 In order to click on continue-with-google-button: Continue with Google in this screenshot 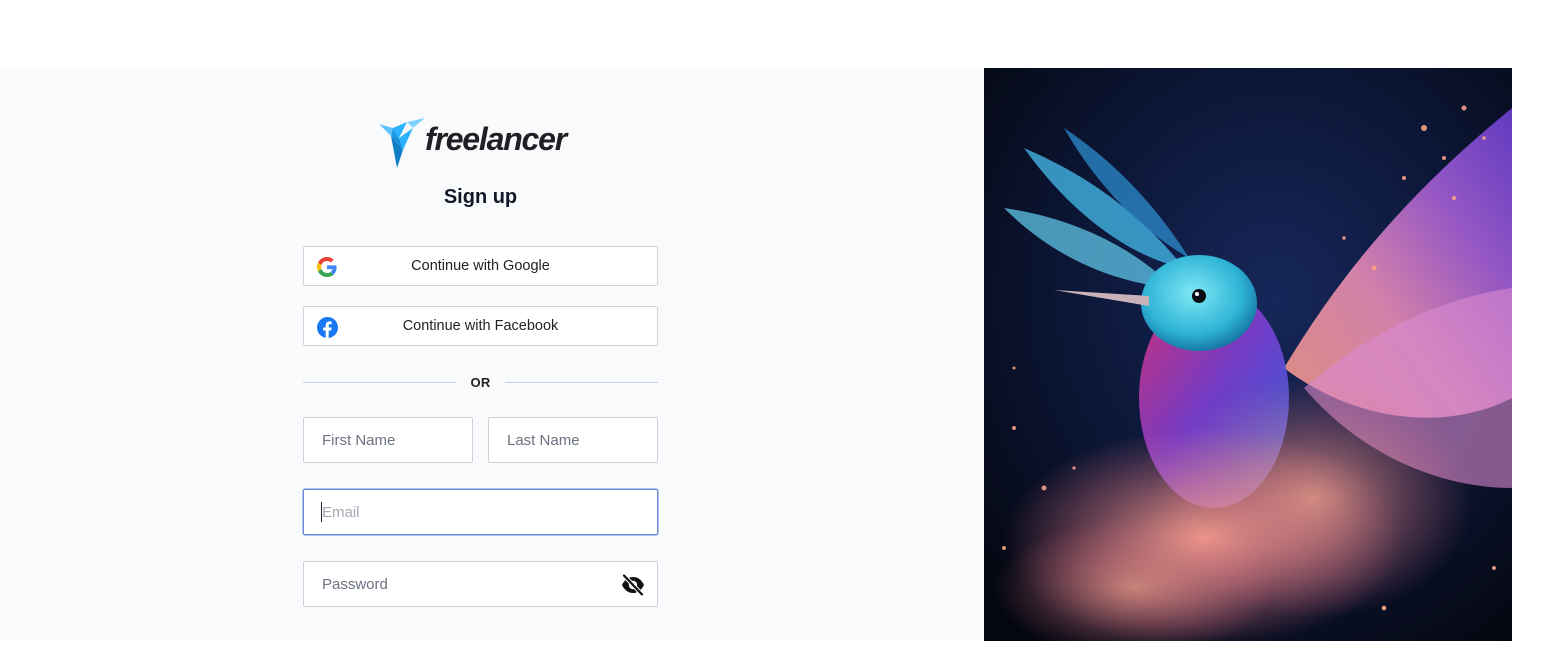, I will do `click(480, 266)`.